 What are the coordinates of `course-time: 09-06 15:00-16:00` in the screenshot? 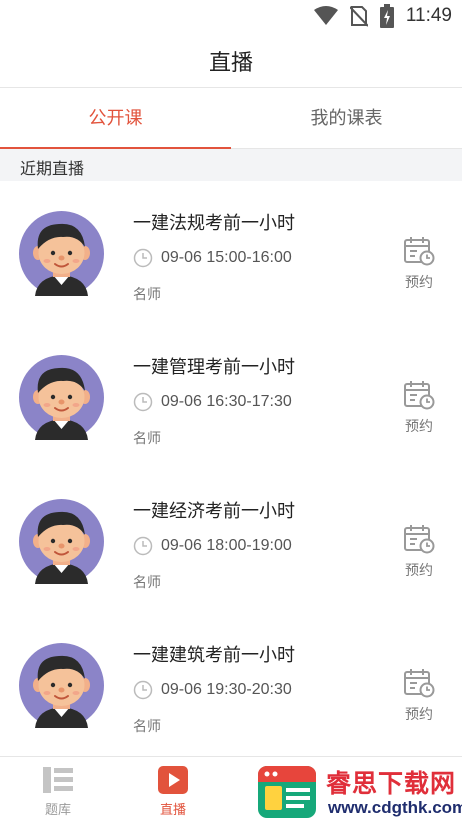 It's located at (226, 257).